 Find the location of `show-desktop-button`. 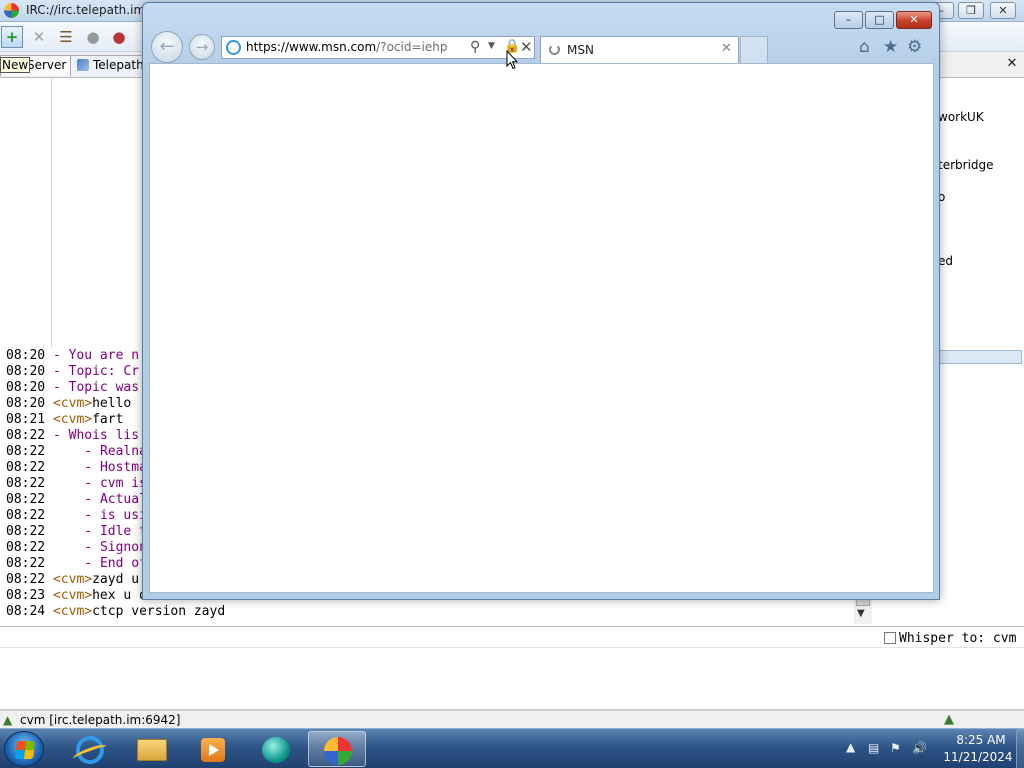

show-desktop-button is located at coordinates (1020, 748).